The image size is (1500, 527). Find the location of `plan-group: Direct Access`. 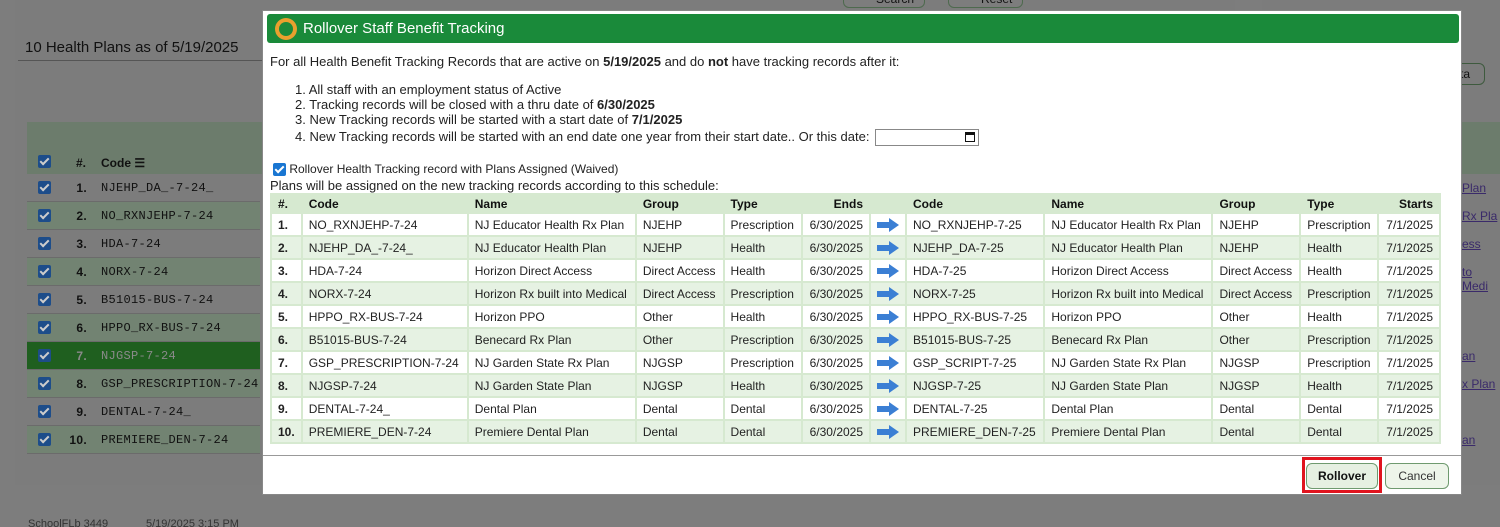

plan-group: Direct Access is located at coordinates (679, 293).